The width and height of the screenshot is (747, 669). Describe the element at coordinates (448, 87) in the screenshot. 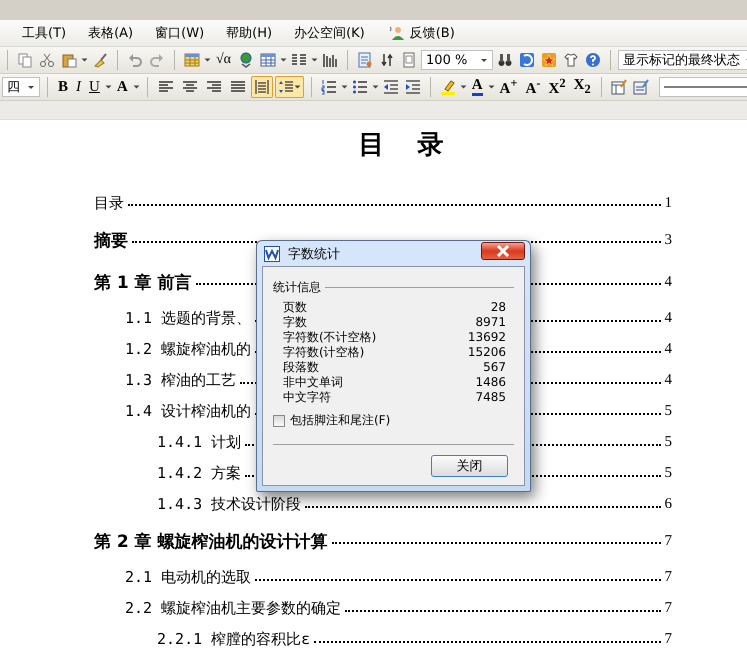

I see `highlighter-icon` at that location.